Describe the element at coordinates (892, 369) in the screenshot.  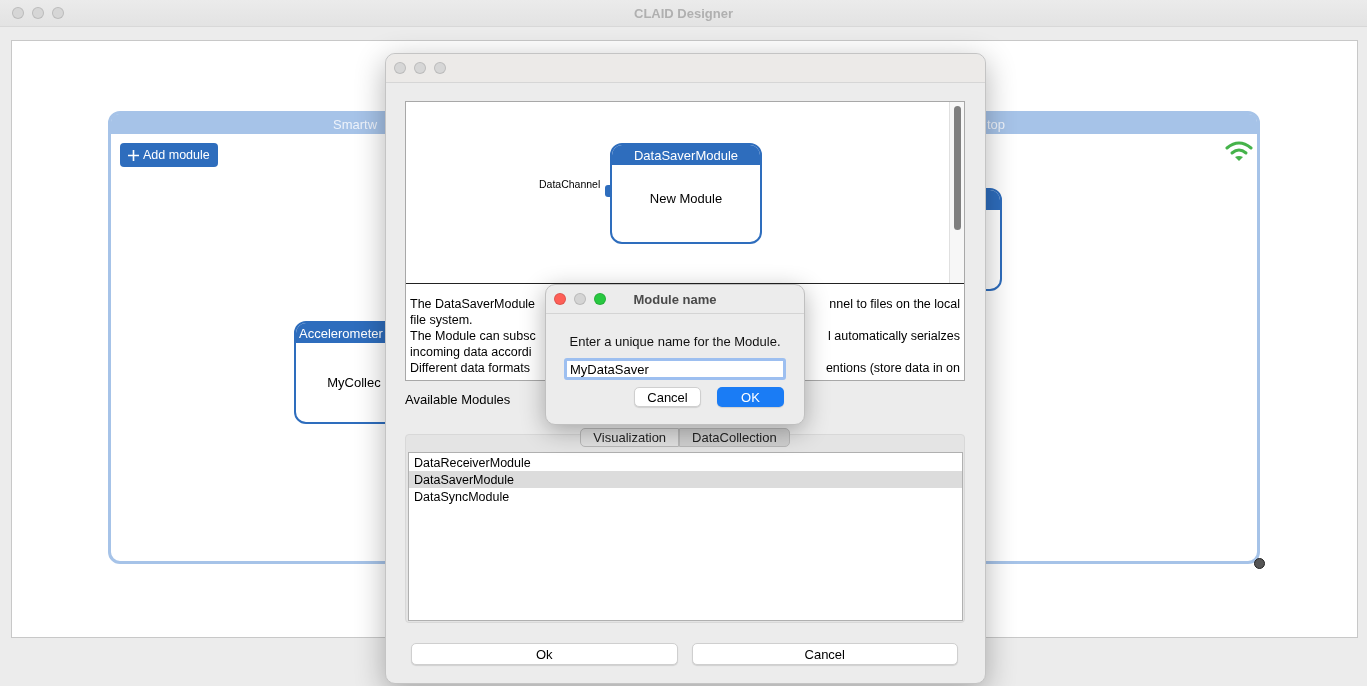
I see `description-text: entions (store data in on` at that location.